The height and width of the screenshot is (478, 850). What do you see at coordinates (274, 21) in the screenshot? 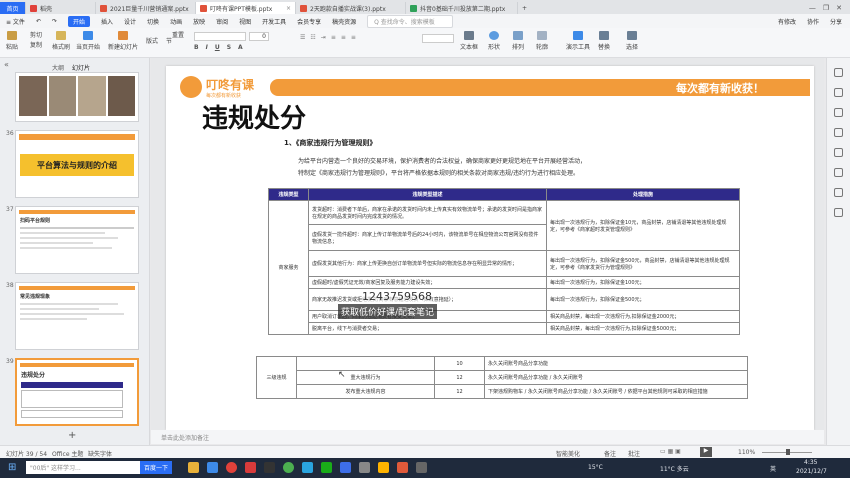
I see `menu-developer: 开发工具` at bounding box center [274, 21].